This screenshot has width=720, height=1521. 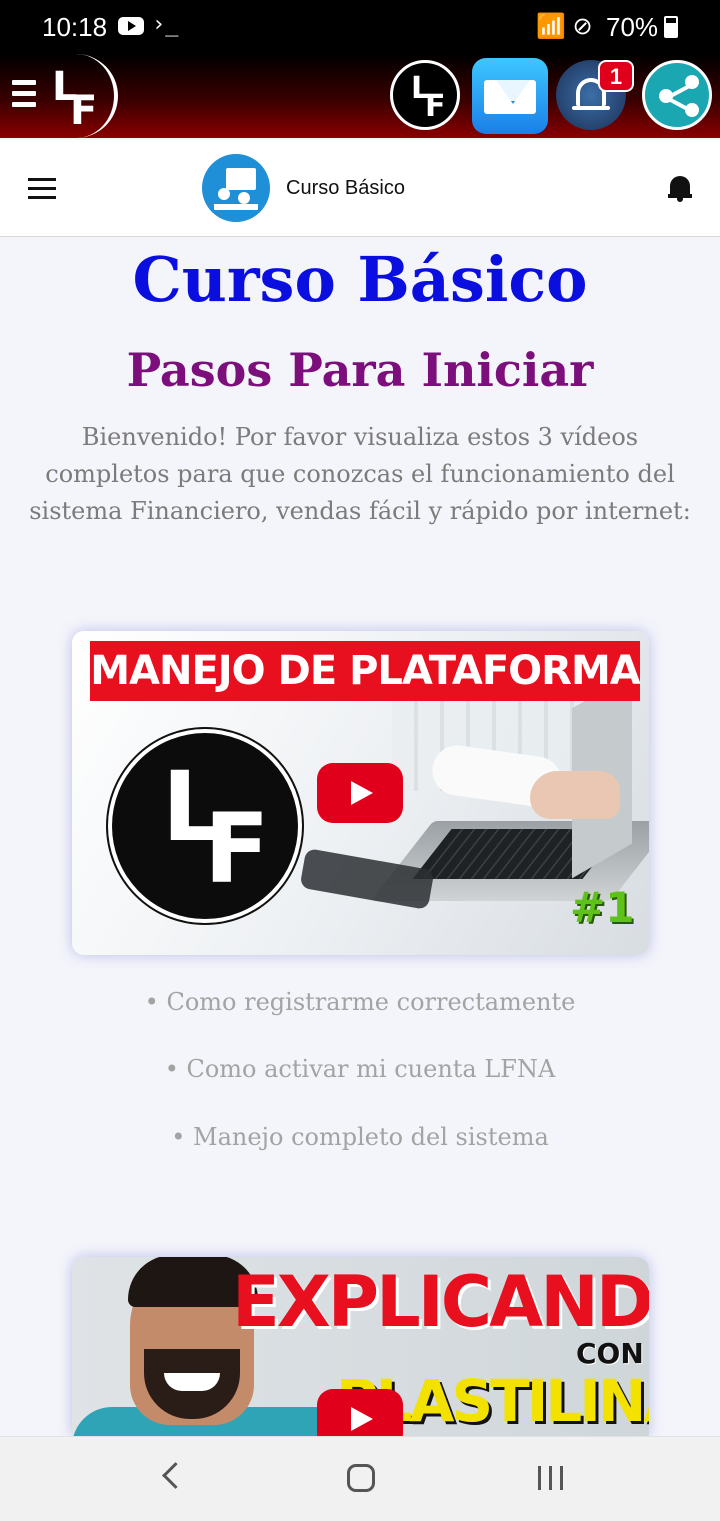 What do you see at coordinates (360, 1137) in the screenshot?
I see `topic-item: • Manejo completo del sistema` at bounding box center [360, 1137].